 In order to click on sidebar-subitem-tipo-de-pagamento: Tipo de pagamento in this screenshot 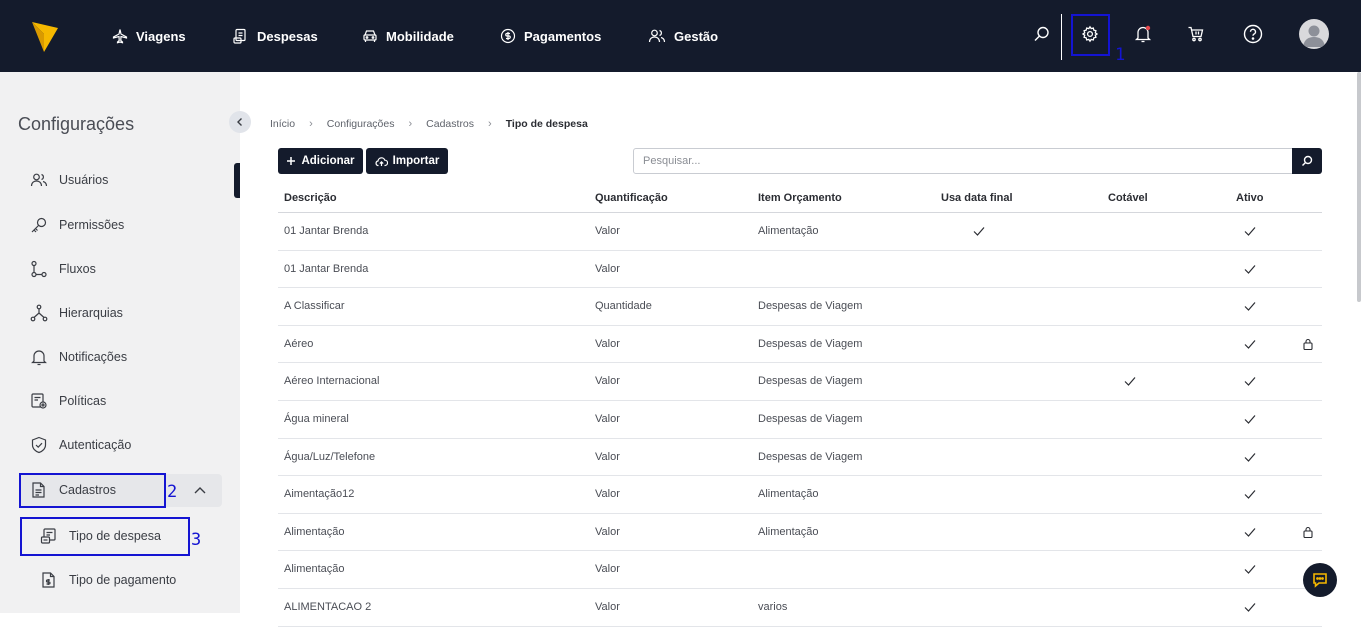, I will do `click(108, 580)`.